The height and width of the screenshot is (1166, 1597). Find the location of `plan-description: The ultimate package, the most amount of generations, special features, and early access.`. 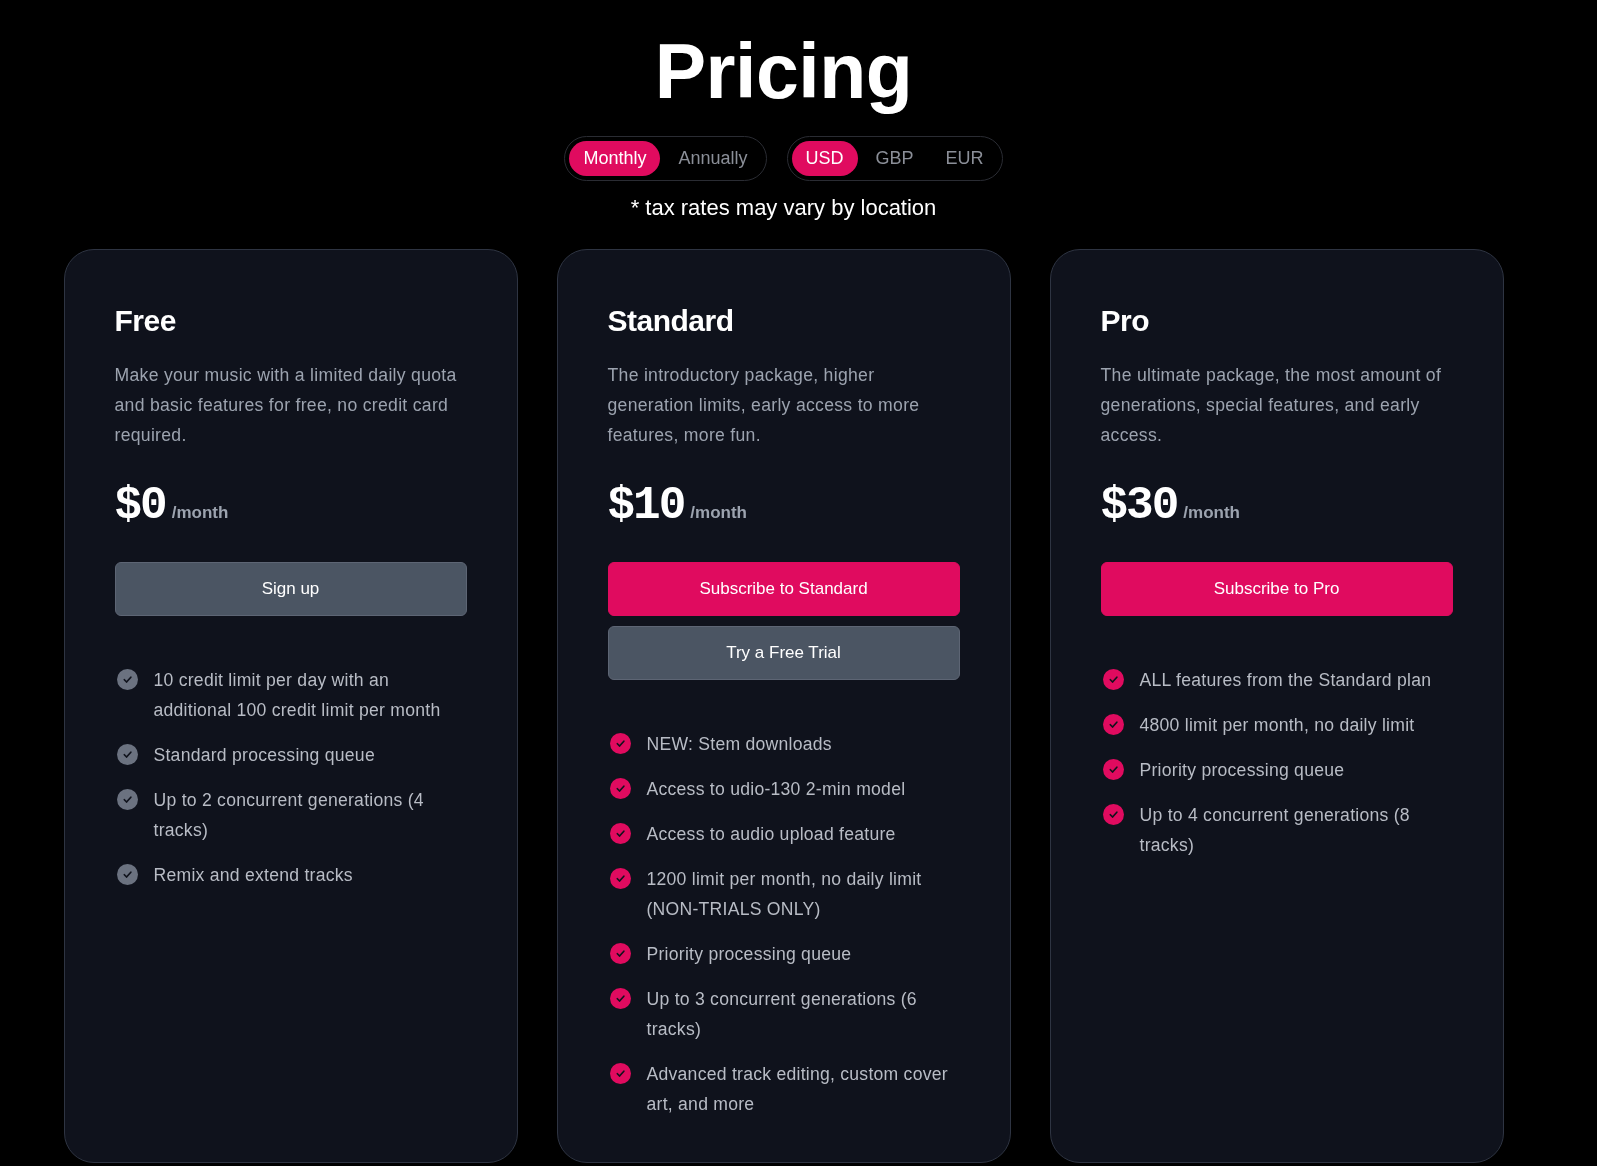

plan-description: The ultimate package, the most amount of generations, special features, and early access. is located at coordinates (1271, 405).